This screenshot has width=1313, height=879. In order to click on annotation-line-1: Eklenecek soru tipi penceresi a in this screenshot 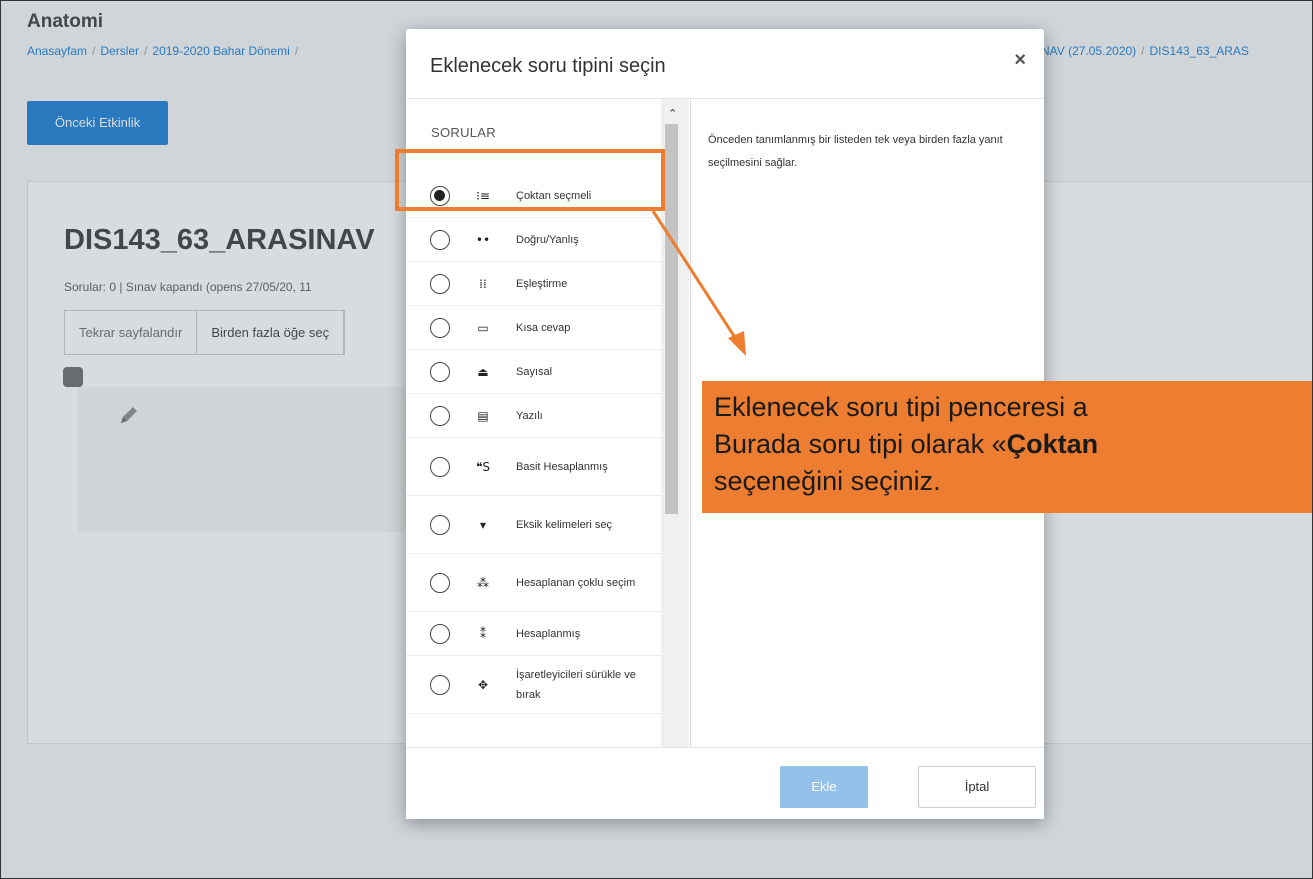, I will do `click(901, 407)`.